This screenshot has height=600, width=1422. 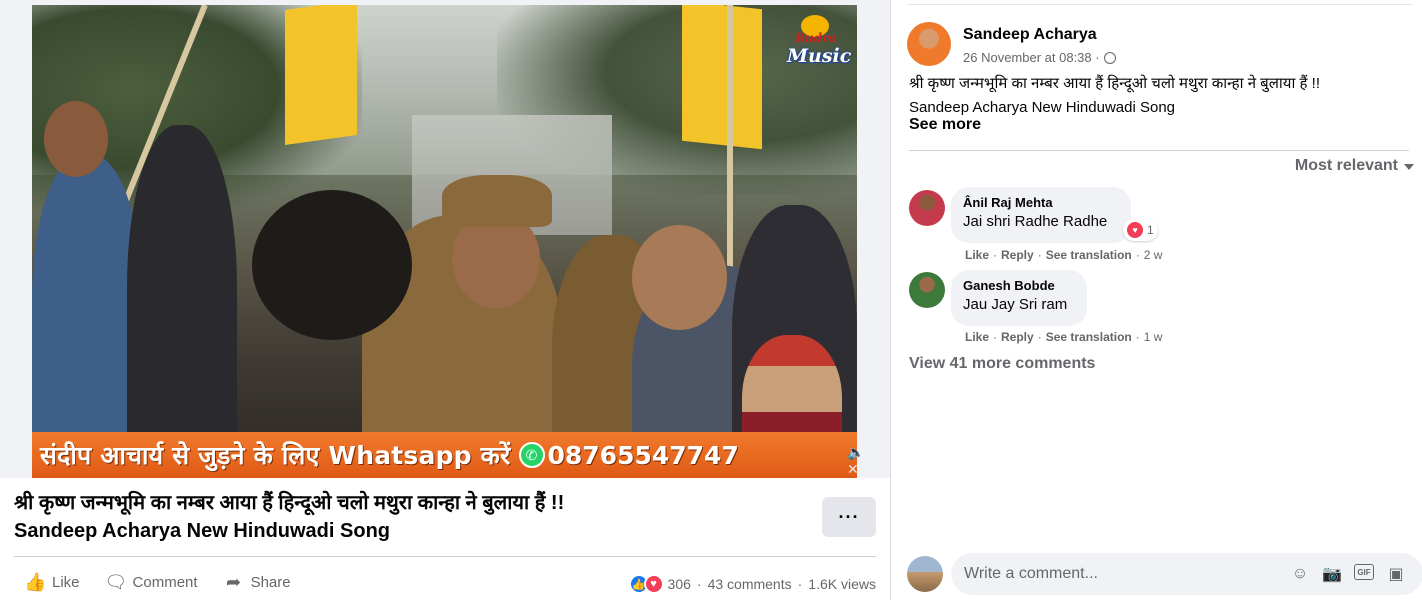 I want to click on post-timestamp: 26 November at 08:38 ·, so click(x=1031, y=57).